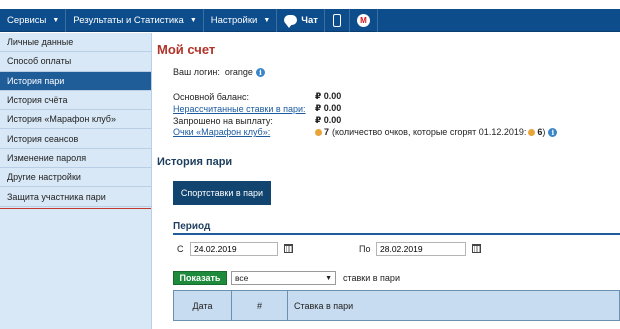  I want to click on sidebar-item-other-settings: Другие настройки, so click(75, 178).